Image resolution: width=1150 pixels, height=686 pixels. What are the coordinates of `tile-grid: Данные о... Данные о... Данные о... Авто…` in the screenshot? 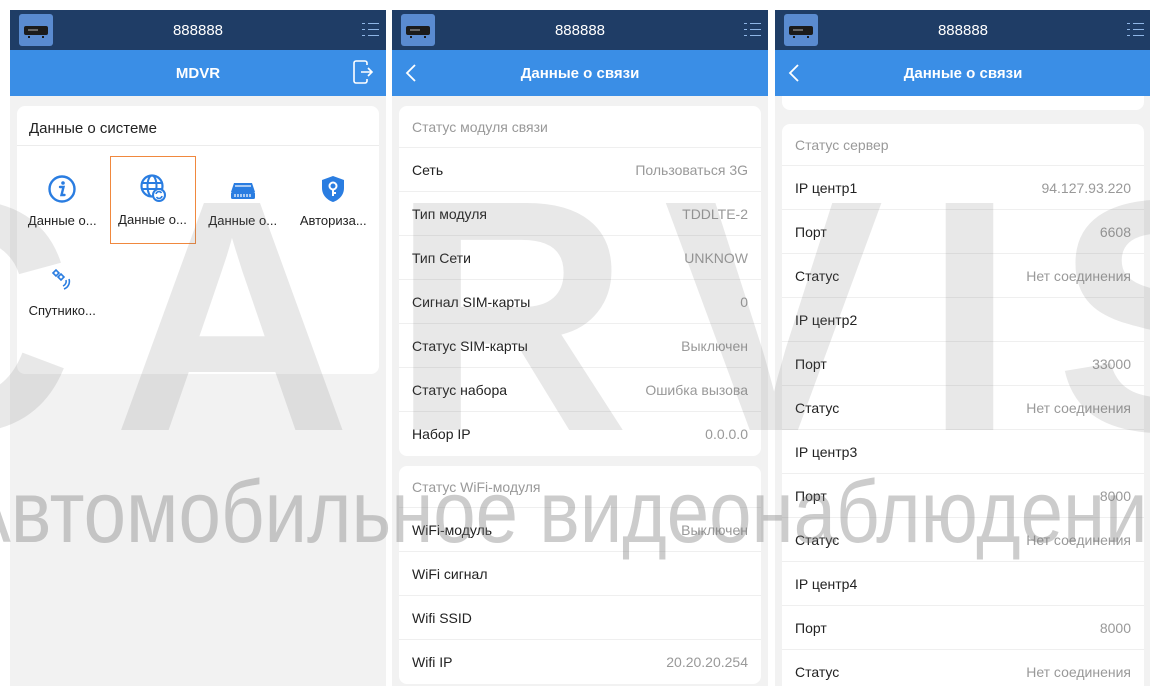 It's located at (198, 241).